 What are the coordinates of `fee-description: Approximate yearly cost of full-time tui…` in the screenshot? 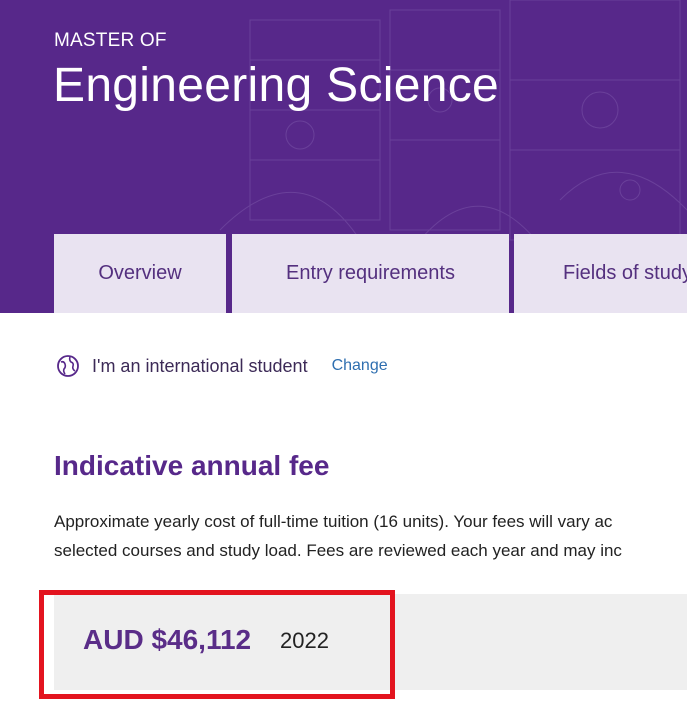 It's located at (370, 536).